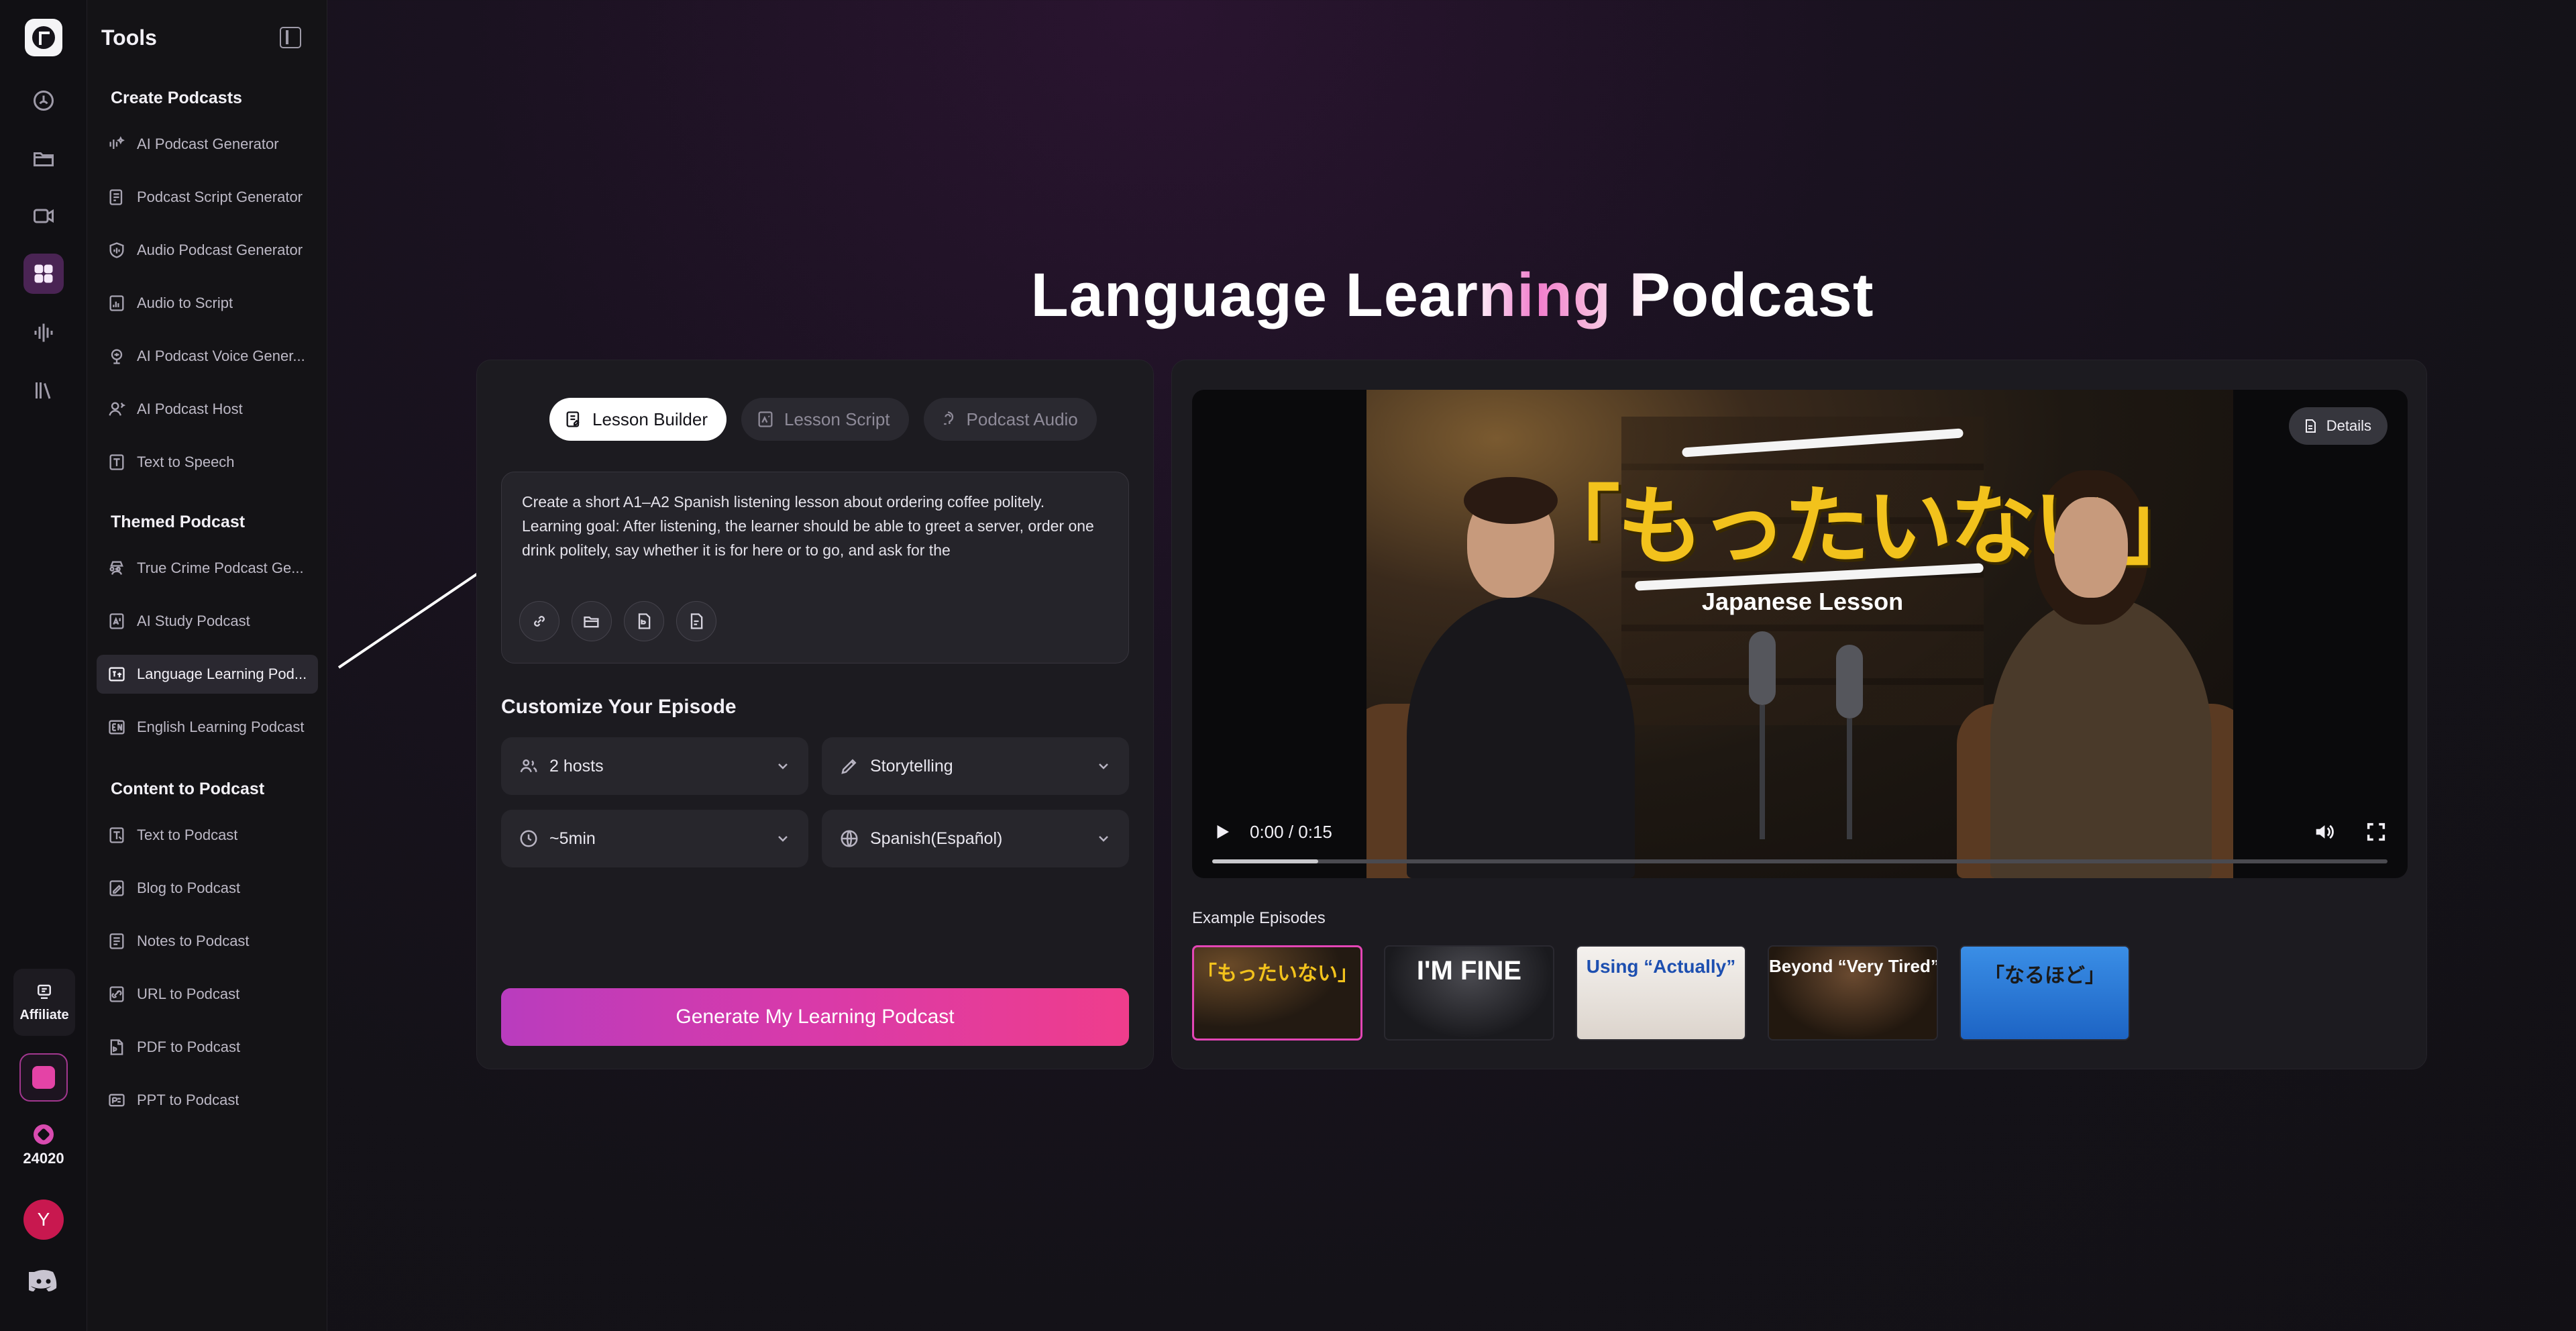 The image size is (2576, 1331). What do you see at coordinates (117, 409) in the screenshot?
I see `host-icon` at bounding box center [117, 409].